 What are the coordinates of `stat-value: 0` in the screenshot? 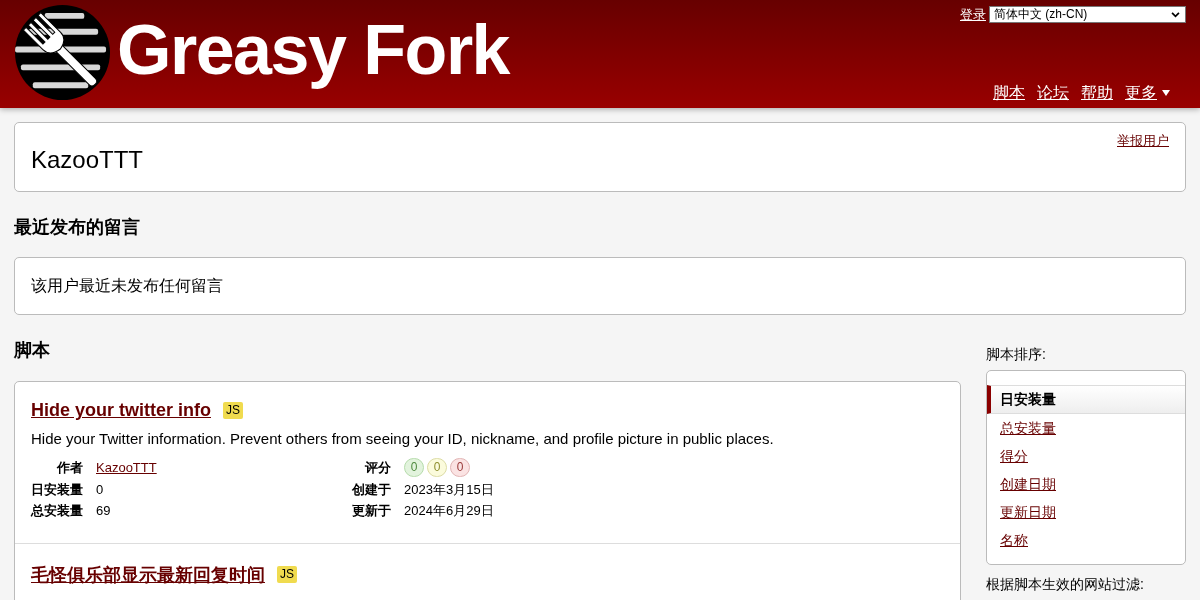 It's located at (100, 489).